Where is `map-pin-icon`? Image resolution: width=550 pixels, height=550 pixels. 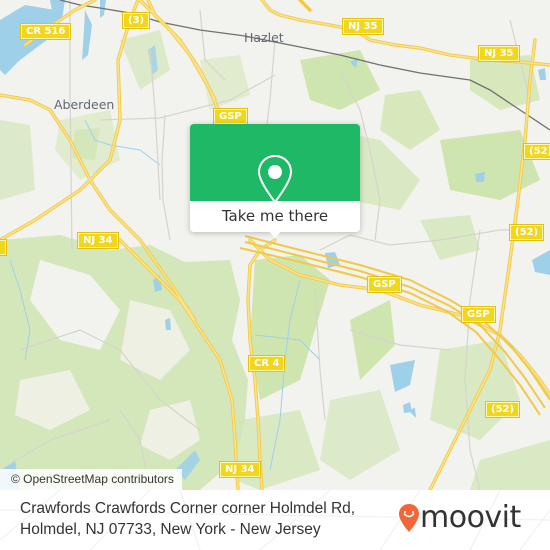 map-pin-icon is located at coordinates (275, 179).